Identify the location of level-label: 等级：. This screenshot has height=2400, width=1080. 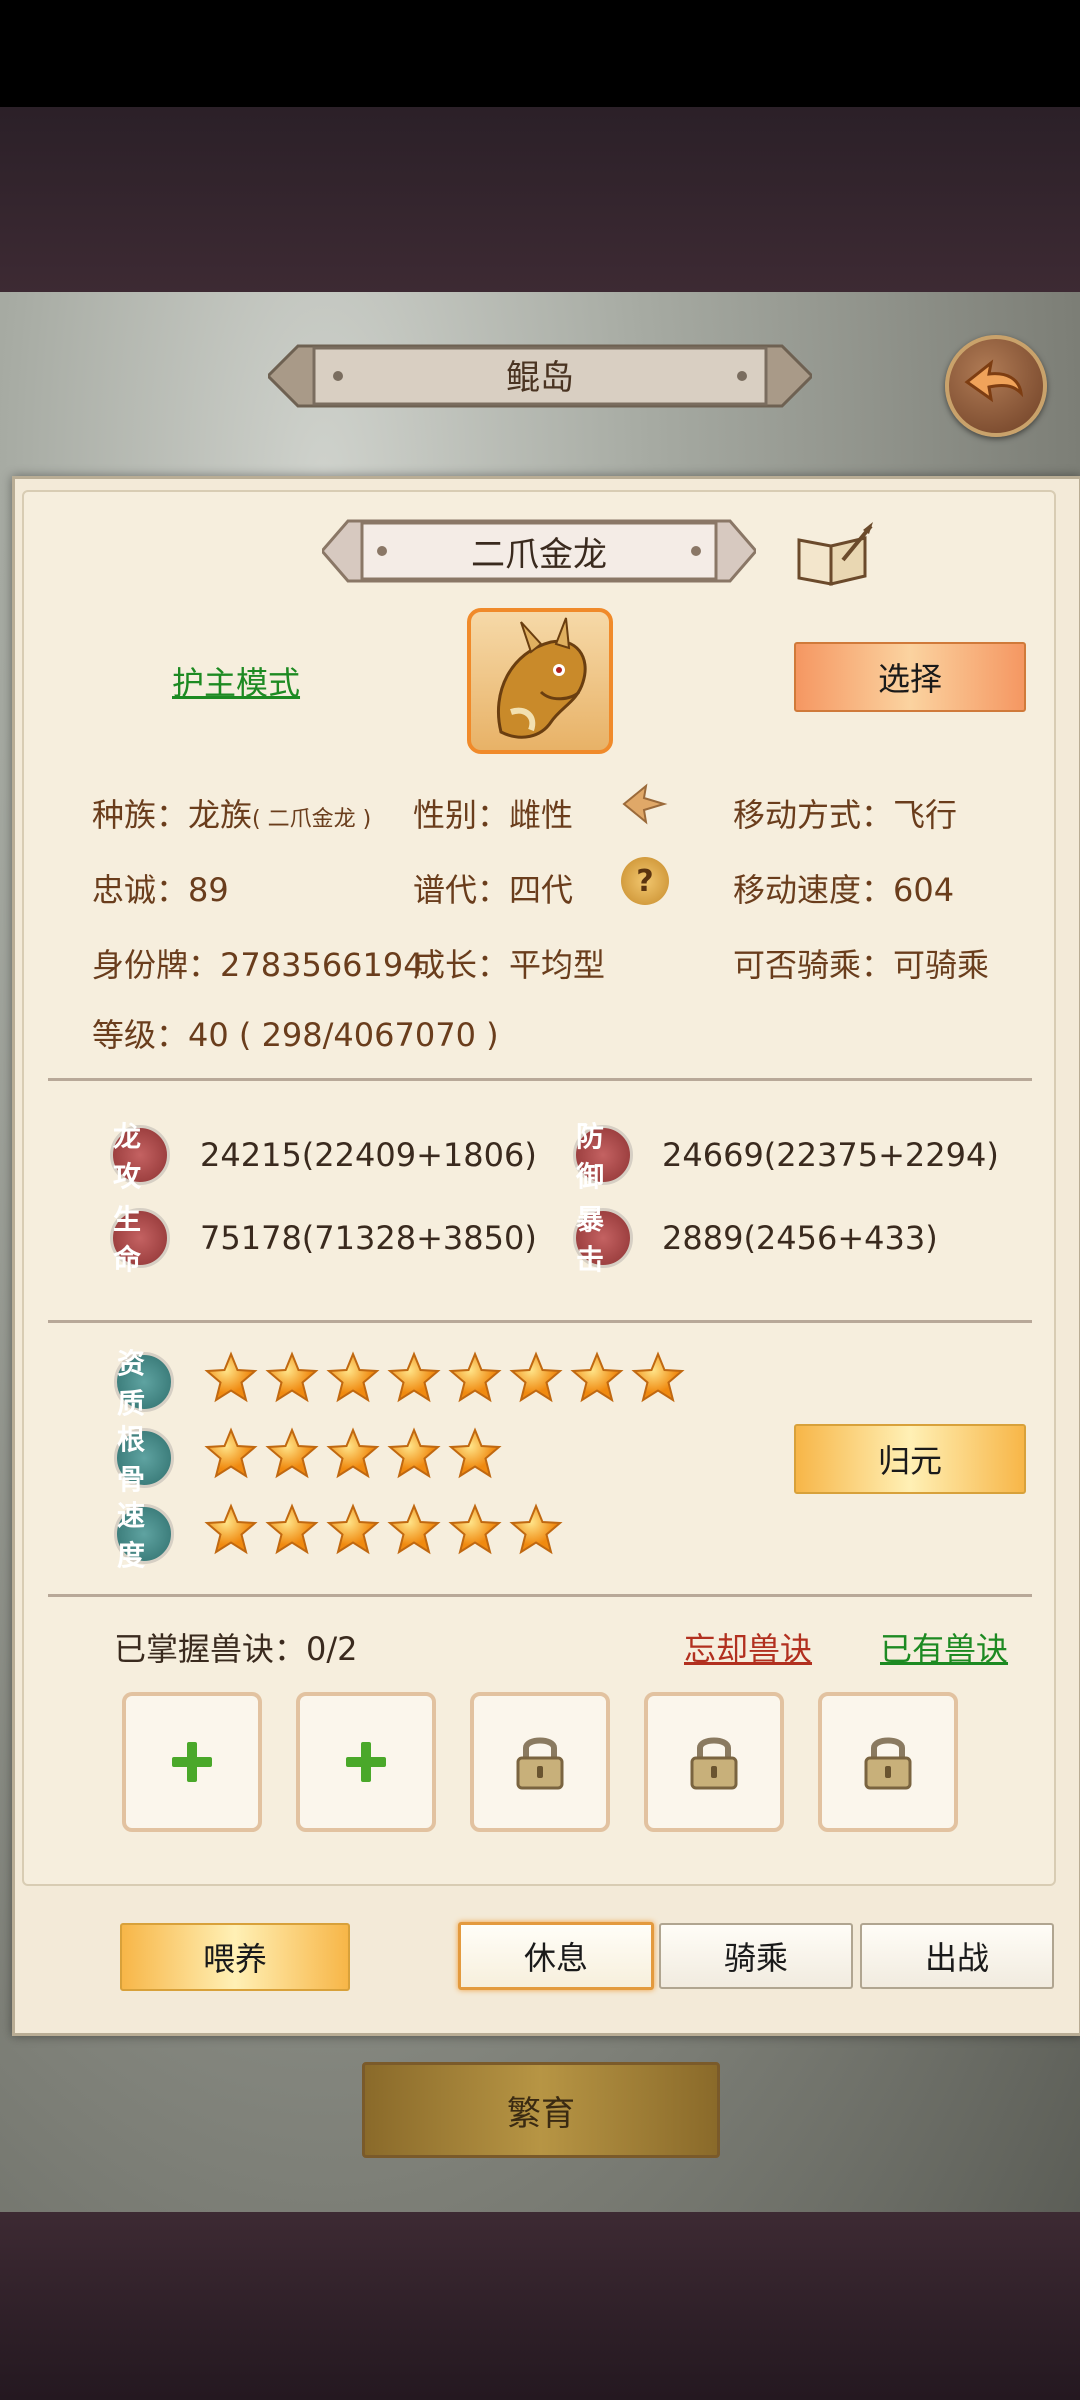
(140, 1035).